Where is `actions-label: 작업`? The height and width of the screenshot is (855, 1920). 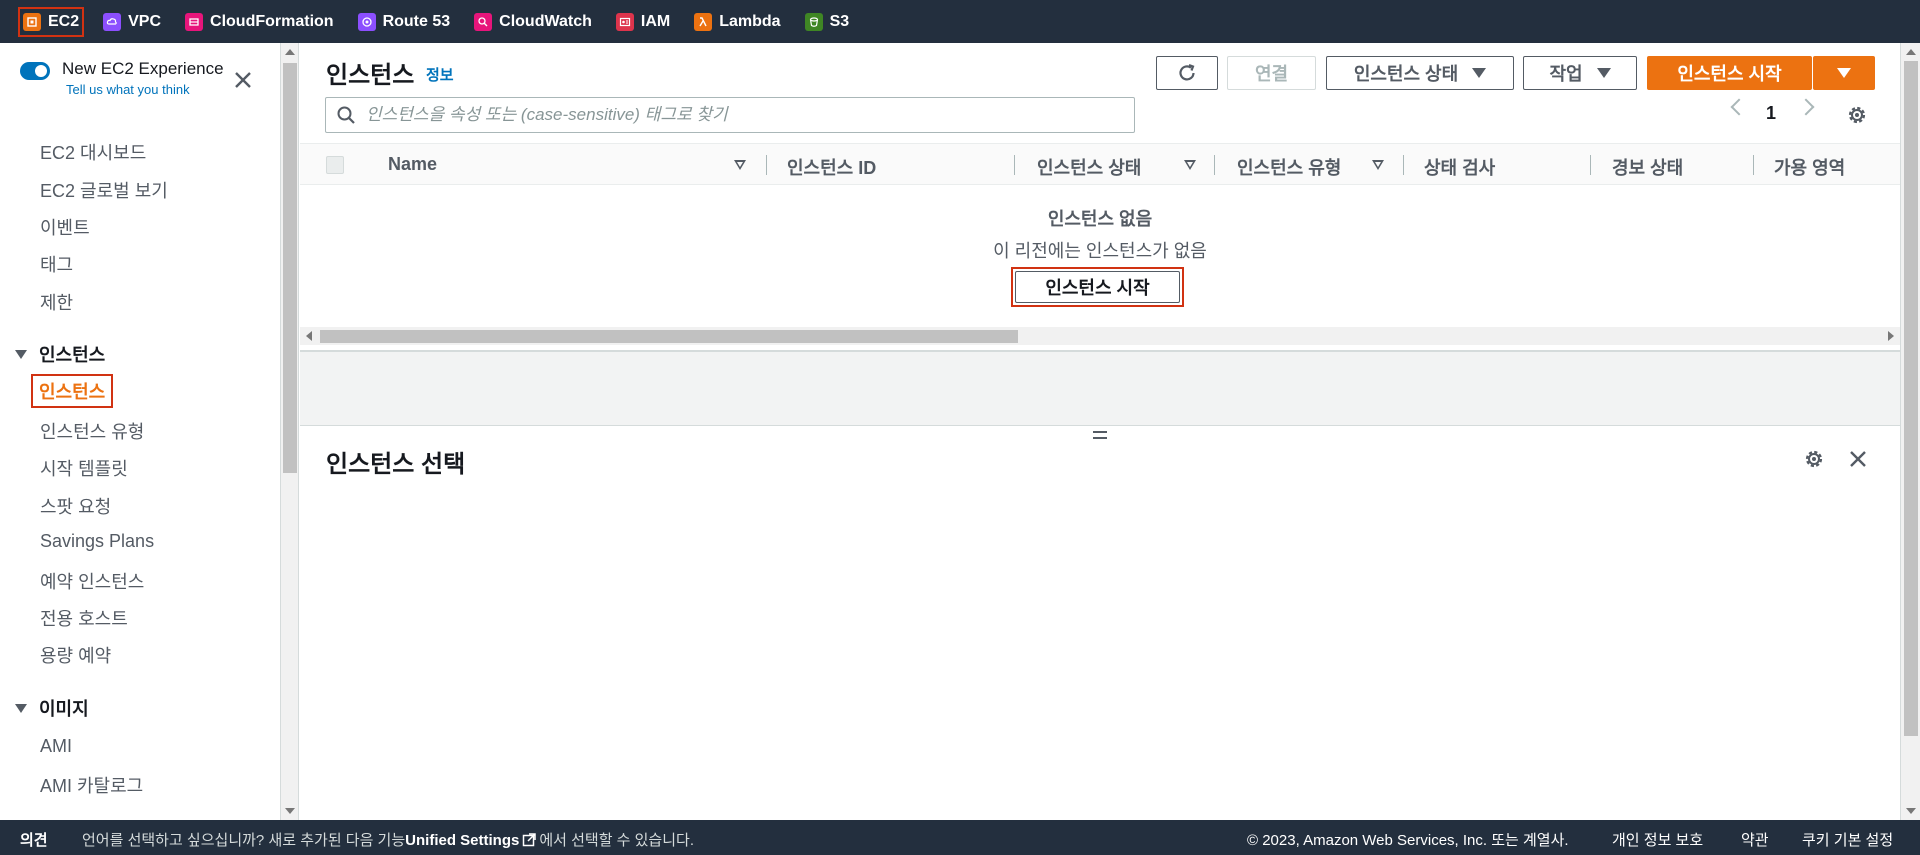 actions-label: 작업 is located at coordinates (1566, 74).